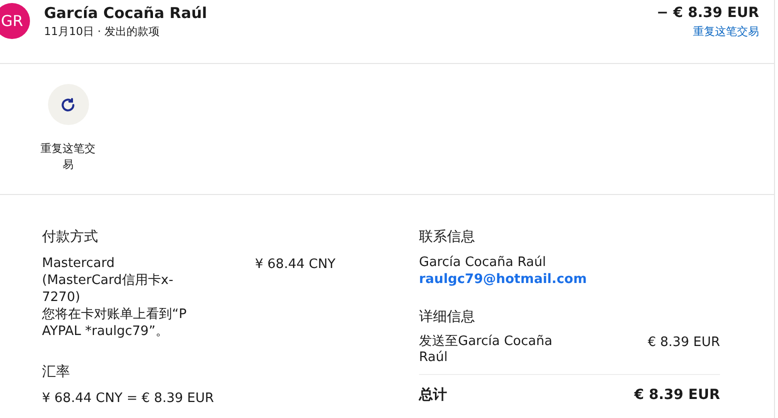 The image size is (778, 418). What do you see at coordinates (447, 317) in the screenshot?
I see `section-title: 详细信息` at bounding box center [447, 317].